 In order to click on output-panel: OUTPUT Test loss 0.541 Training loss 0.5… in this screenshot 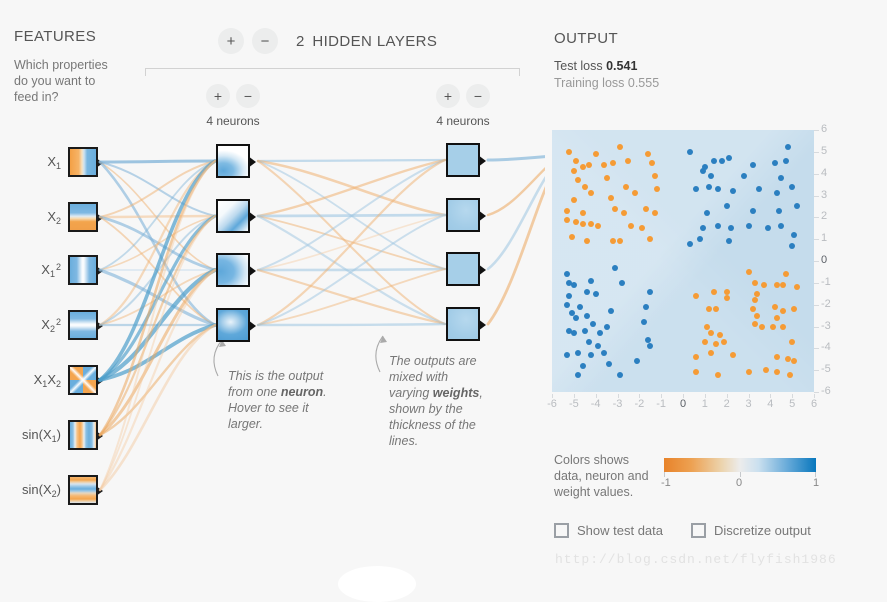, I will do `click(606, 60)`.